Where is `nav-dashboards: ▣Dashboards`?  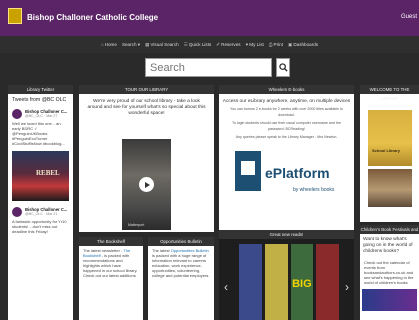 nav-dashboards: ▣Dashboards is located at coordinates (303, 45).